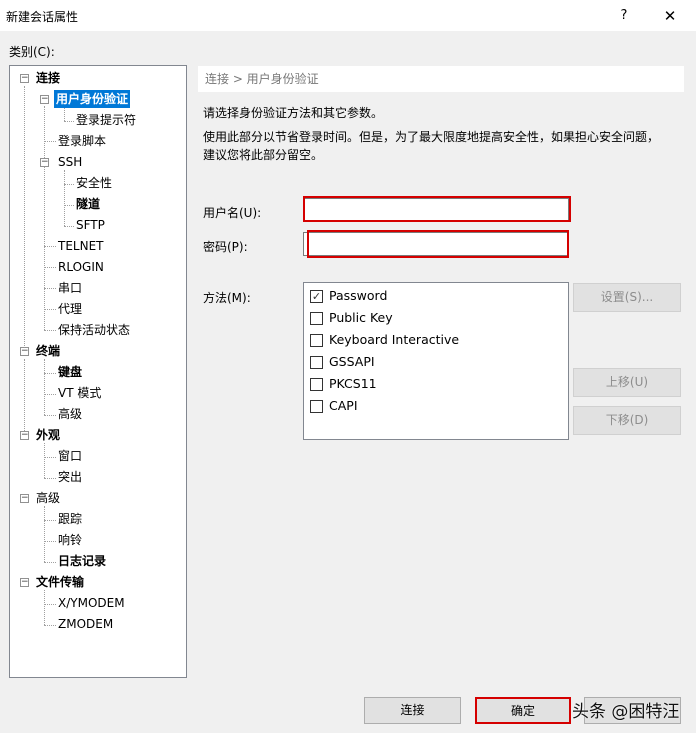 The width and height of the screenshot is (696, 733). I want to click on tree-item-security: 安全性, so click(94, 183).